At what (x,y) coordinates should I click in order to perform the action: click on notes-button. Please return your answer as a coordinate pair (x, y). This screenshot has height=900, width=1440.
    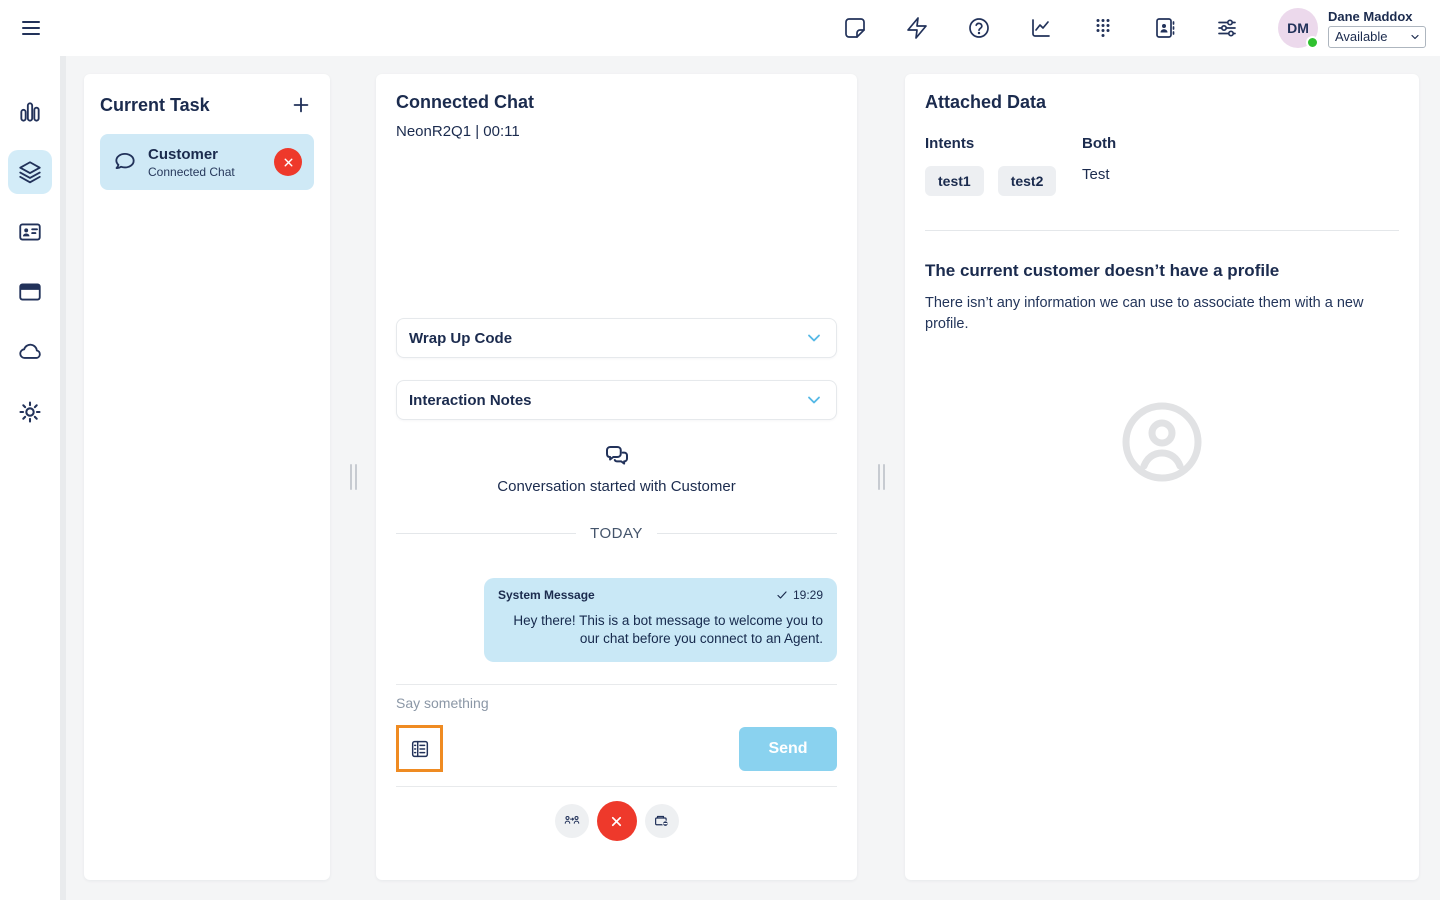
    Looking at the image, I should click on (855, 28).